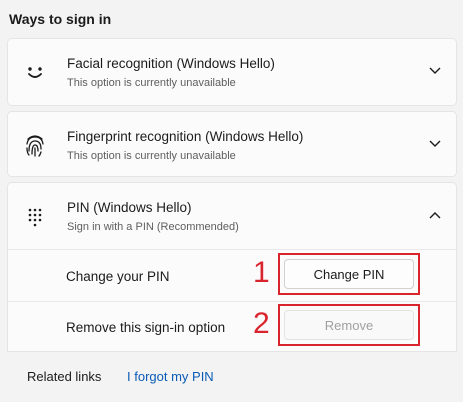 The width and height of the screenshot is (463, 402). Describe the element at coordinates (64, 376) in the screenshot. I see `related-links-label: Related links` at that location.